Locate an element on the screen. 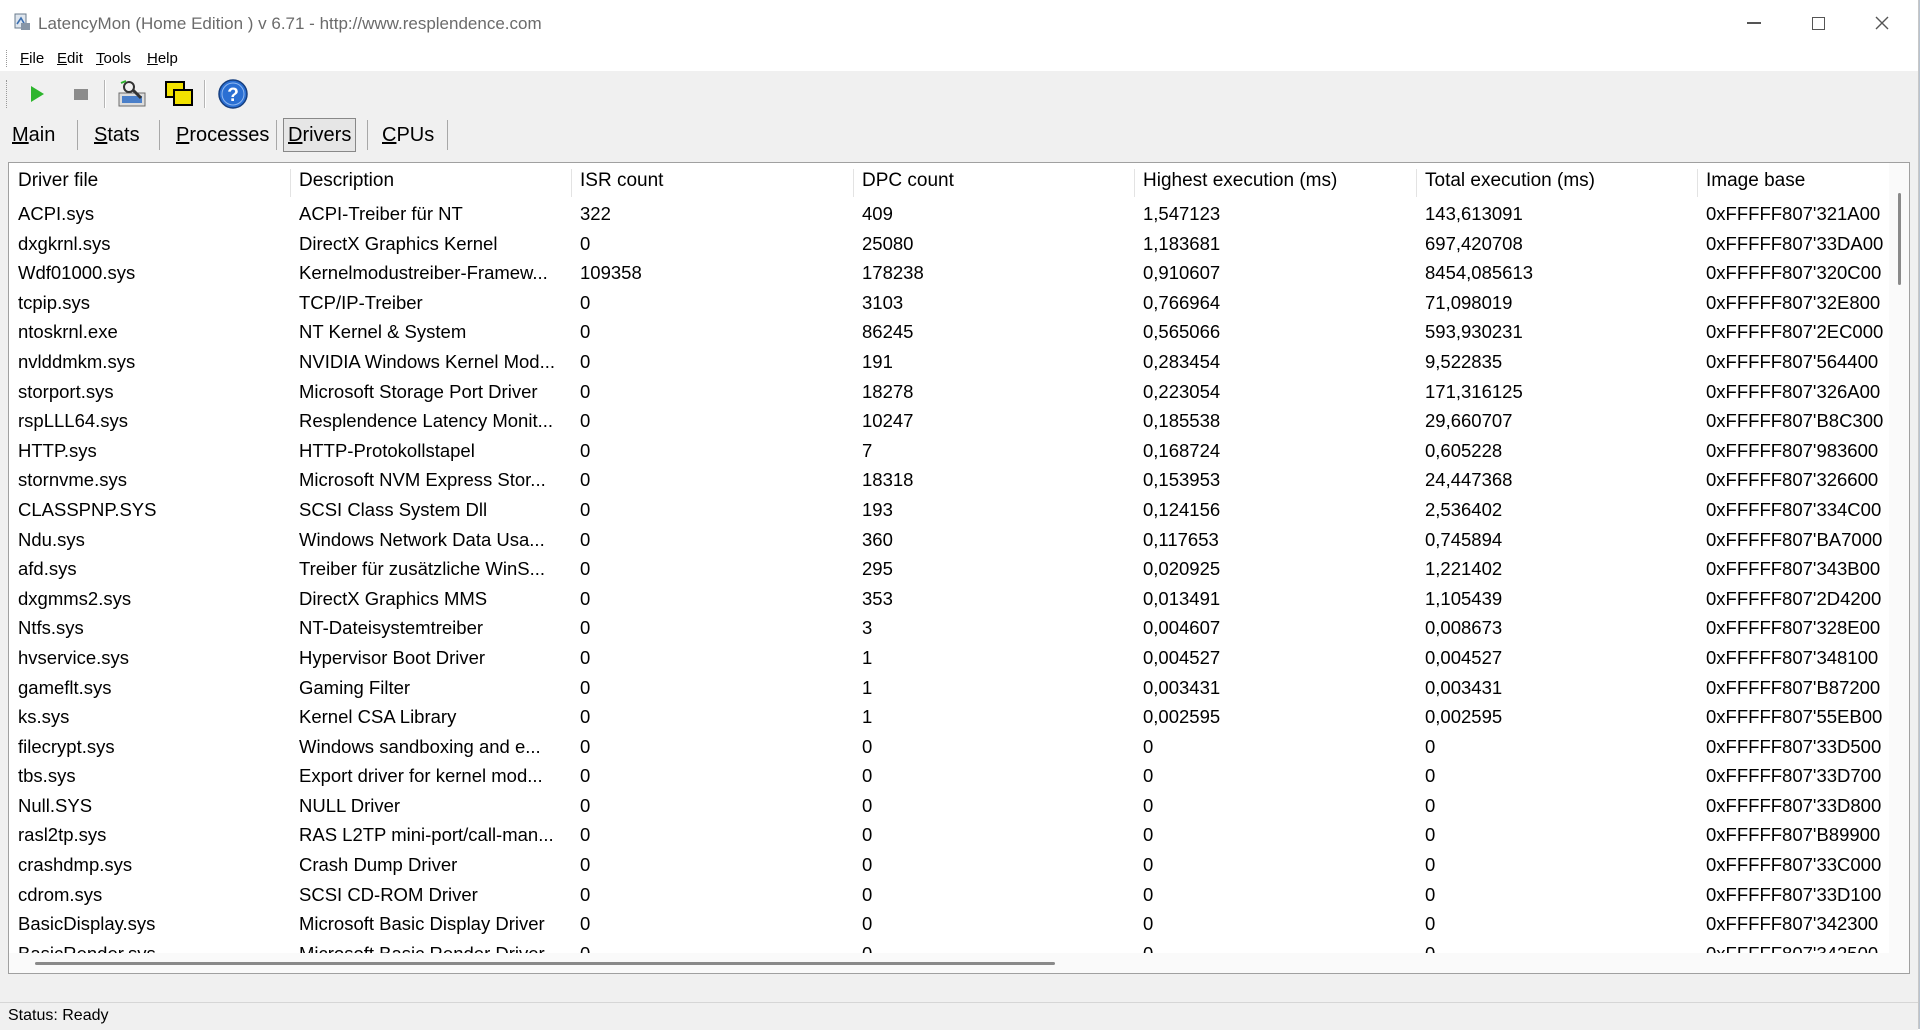 The width and height of the screenshot is (1920, 1030). cell-total-execution: 593,930231 is located at coordinates (1474, 332).